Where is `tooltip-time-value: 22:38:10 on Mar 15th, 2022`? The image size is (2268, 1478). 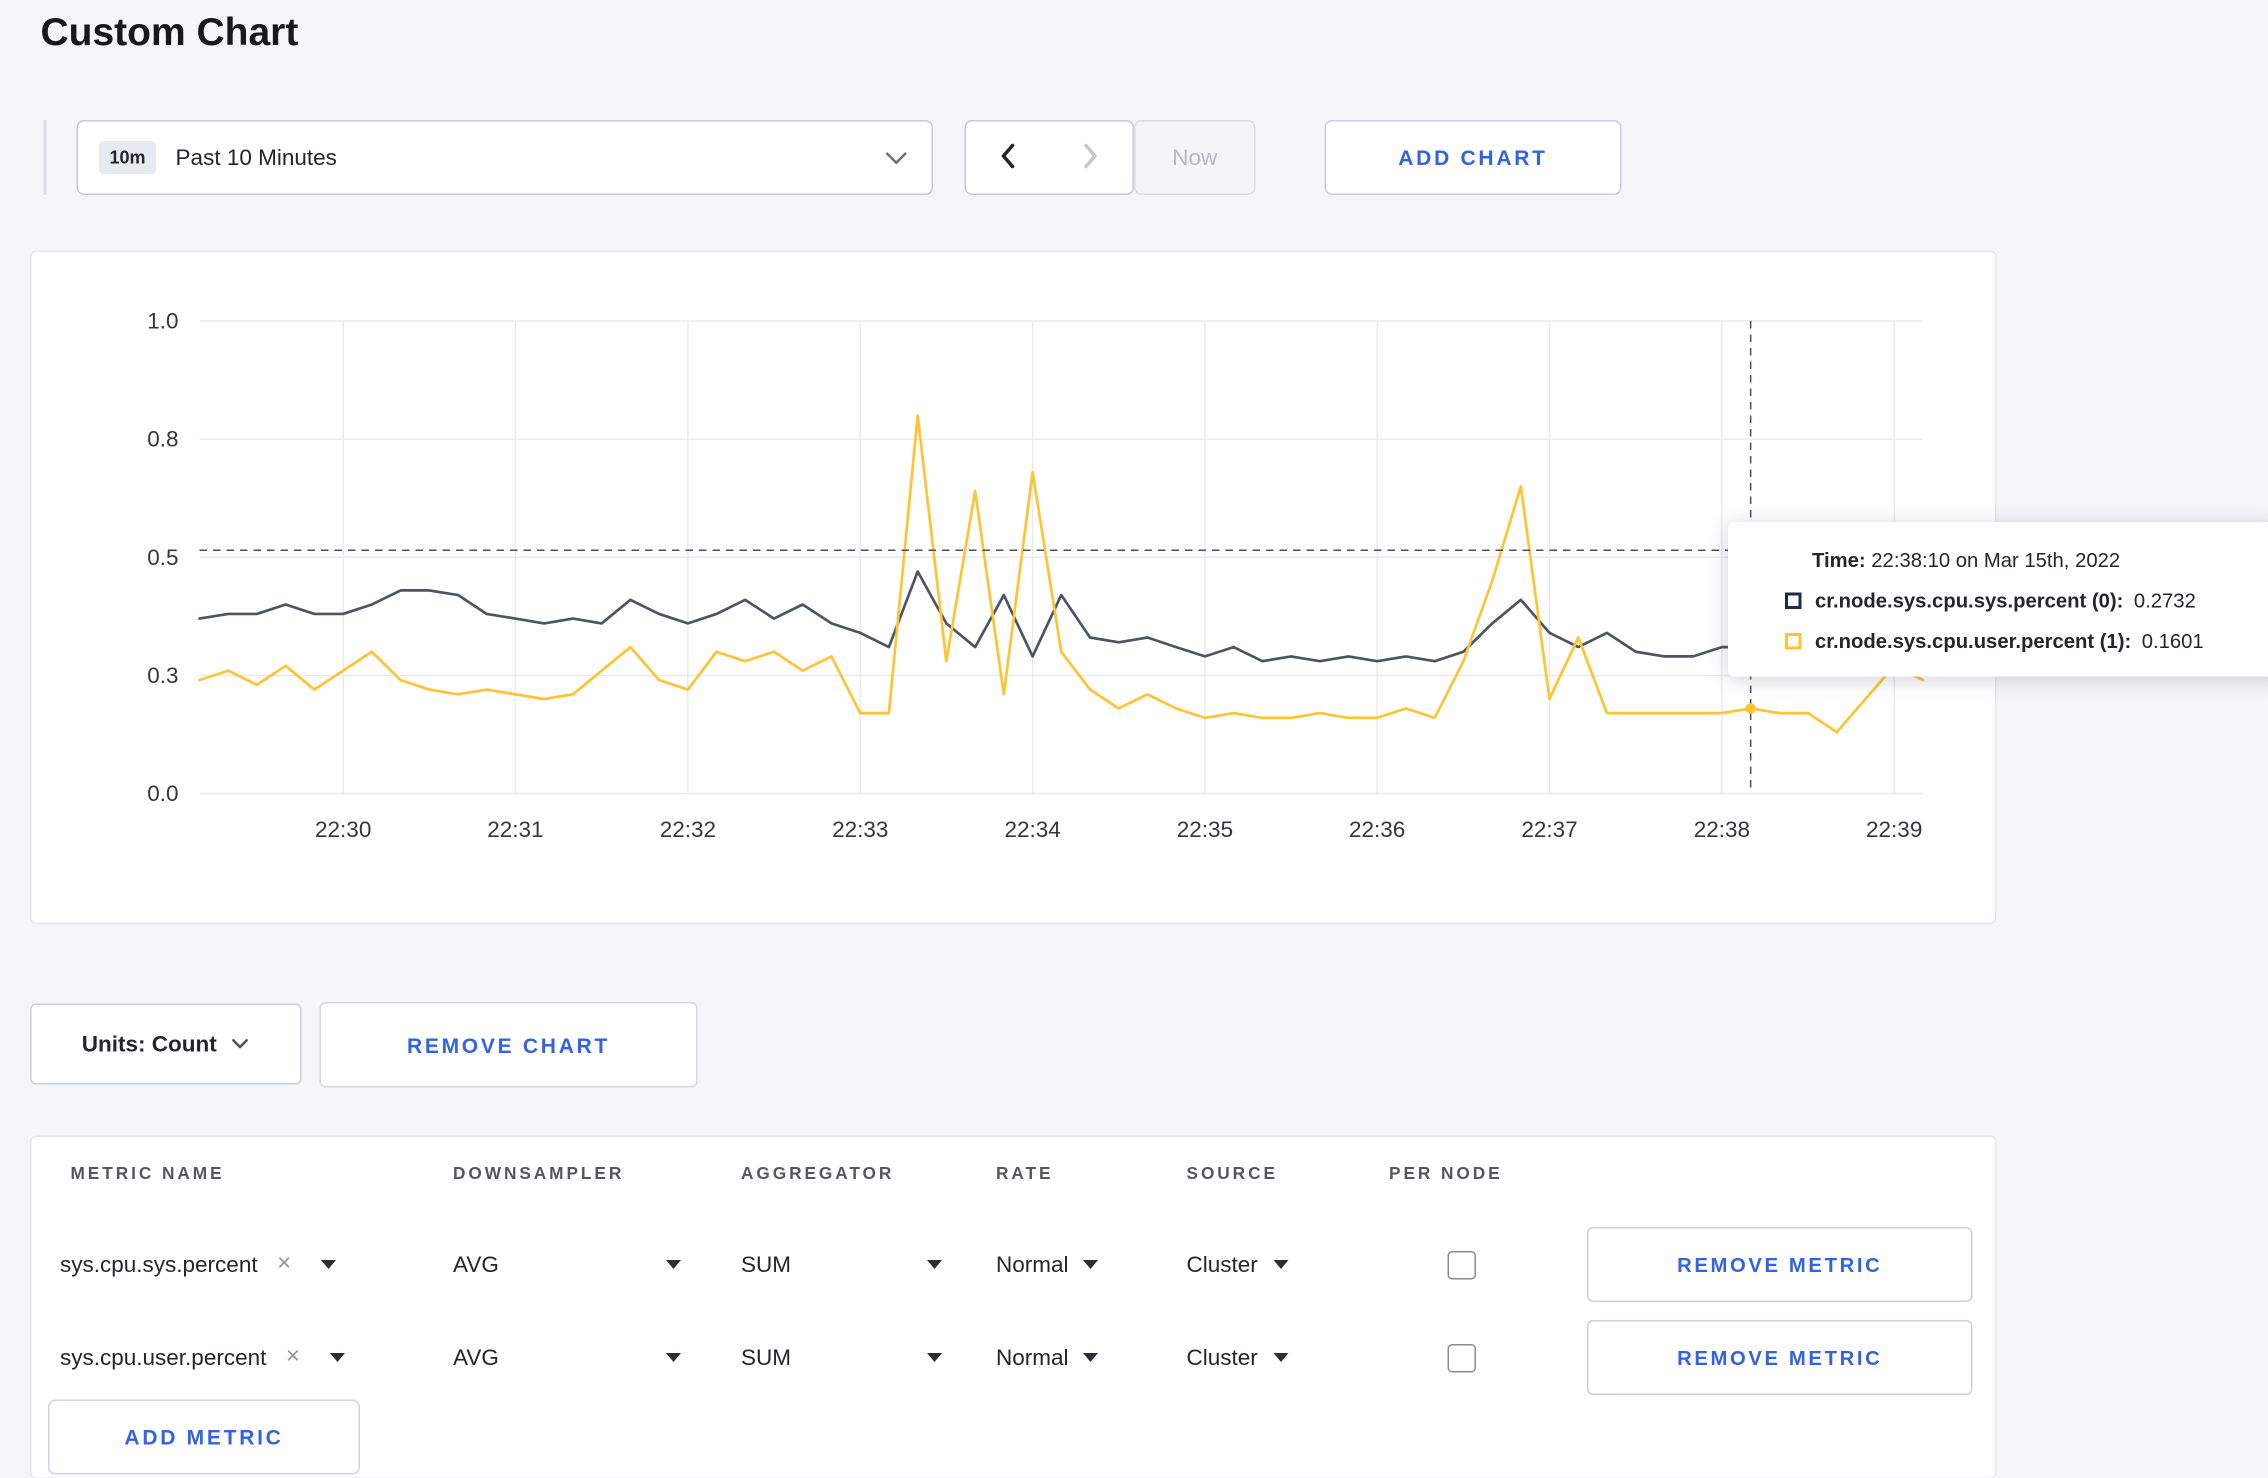 tooltip-time-value: 22:38:10 on Mar 15th, 2022 is located at coordinates (1996, 560).